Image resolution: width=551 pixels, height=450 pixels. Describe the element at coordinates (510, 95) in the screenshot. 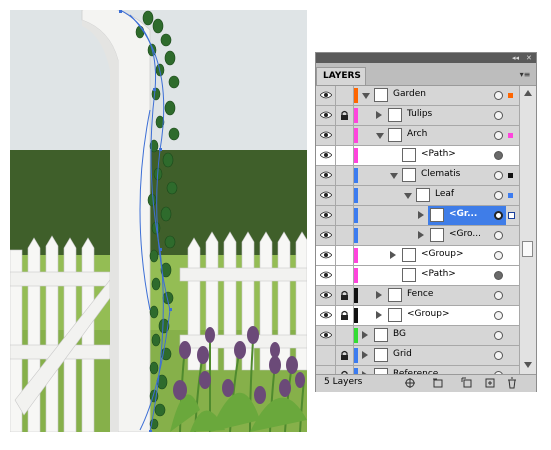

I see `selection-indicator` at that location.